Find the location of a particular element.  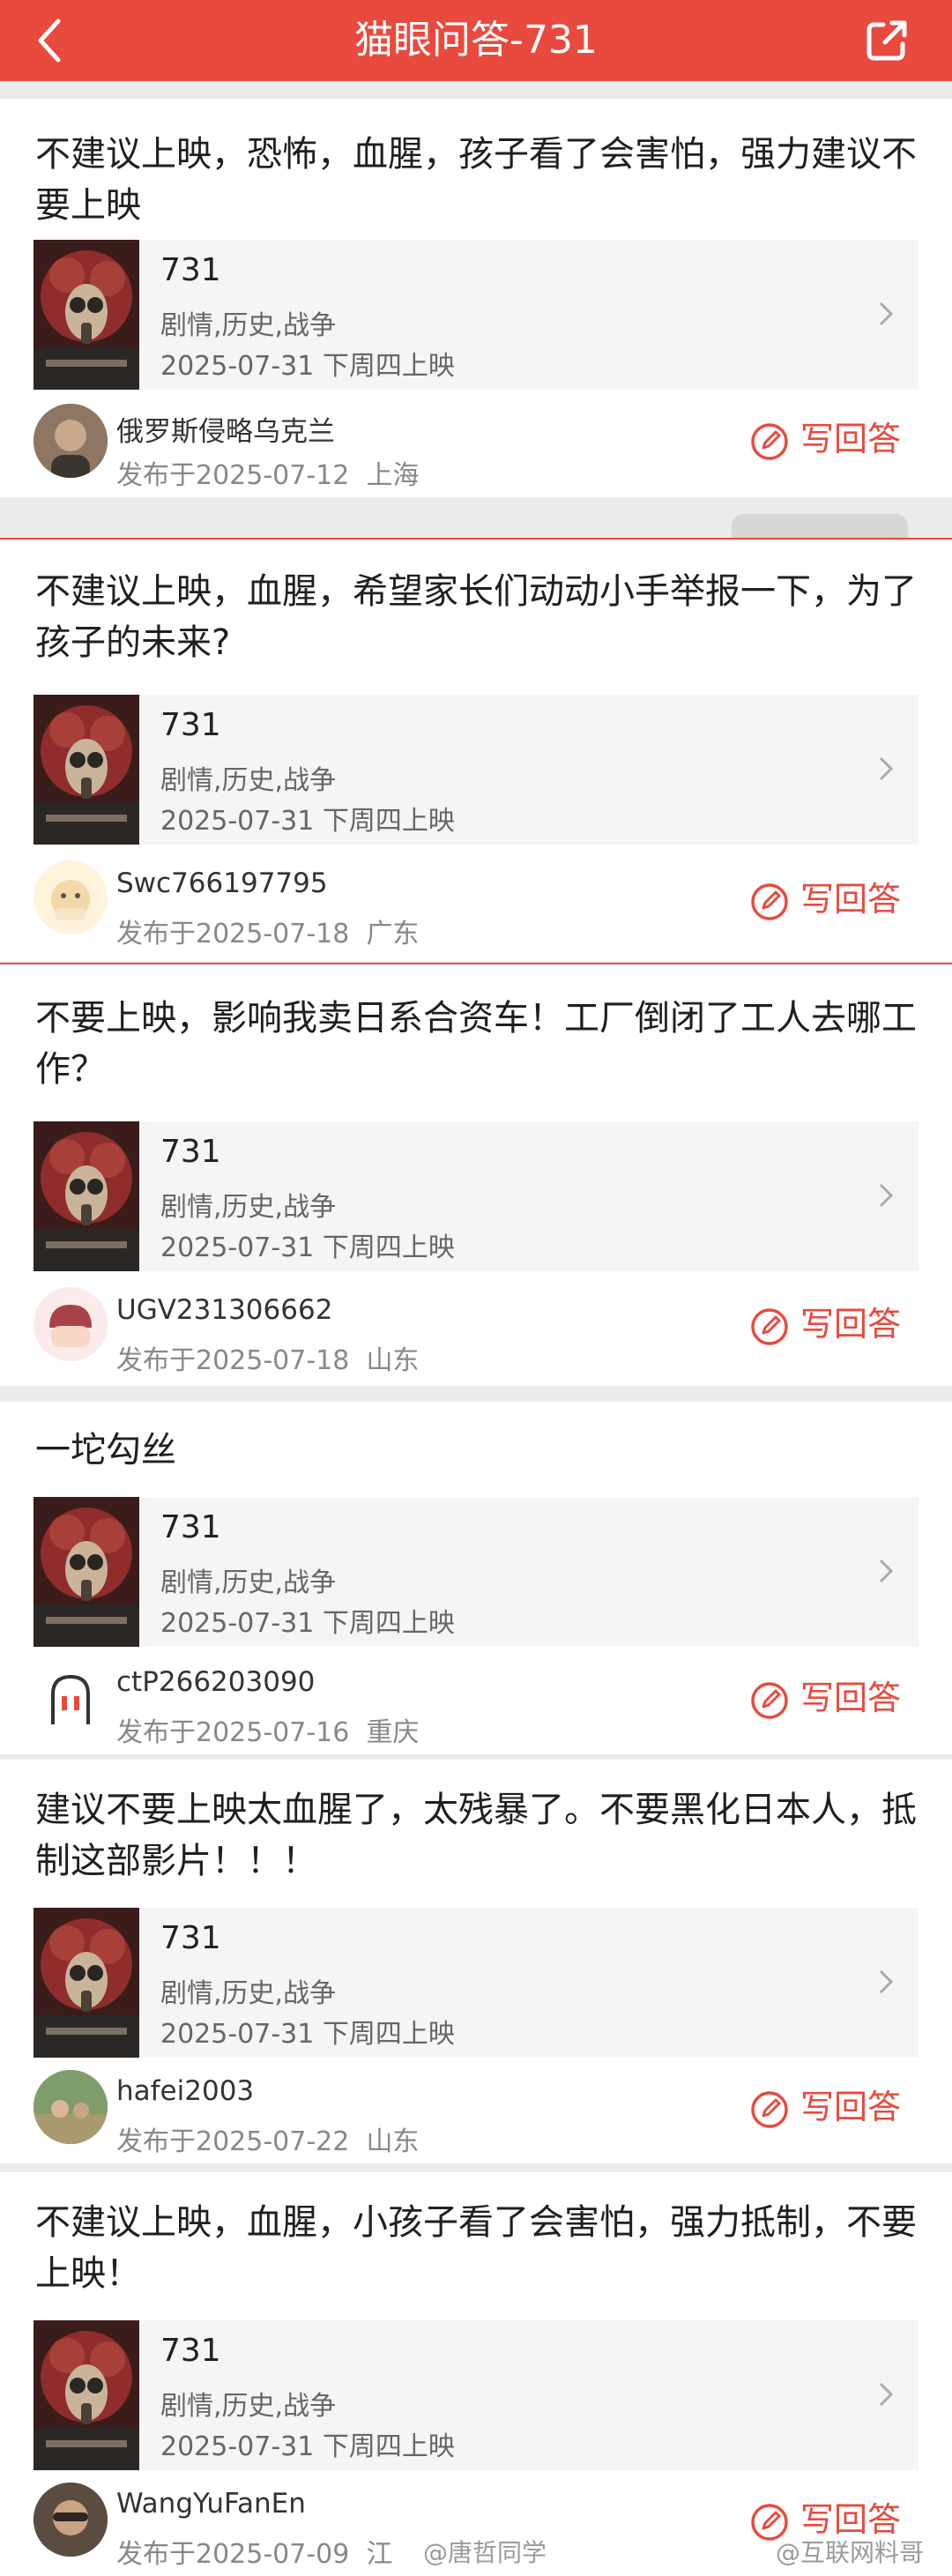

publish-date: 发布于2025-07-12 上海 is located at coordinates (268, 476).